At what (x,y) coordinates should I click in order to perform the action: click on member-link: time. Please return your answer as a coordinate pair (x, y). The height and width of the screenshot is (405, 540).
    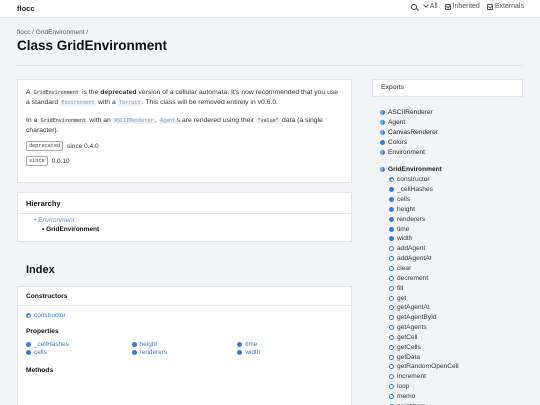
    Looking at the image, I should click on (424, 229).